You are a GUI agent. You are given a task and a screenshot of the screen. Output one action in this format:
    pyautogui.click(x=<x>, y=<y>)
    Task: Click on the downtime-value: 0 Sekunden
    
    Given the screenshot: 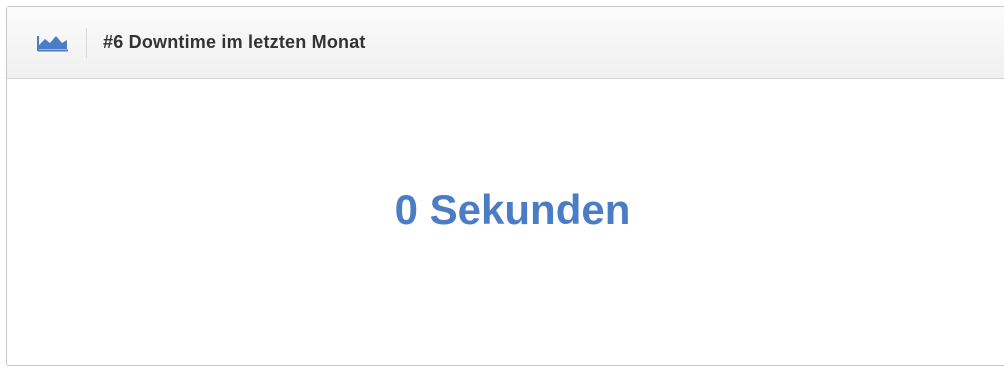 What is the action you would take?
    pyautogui.click(x=512, y=209)
    